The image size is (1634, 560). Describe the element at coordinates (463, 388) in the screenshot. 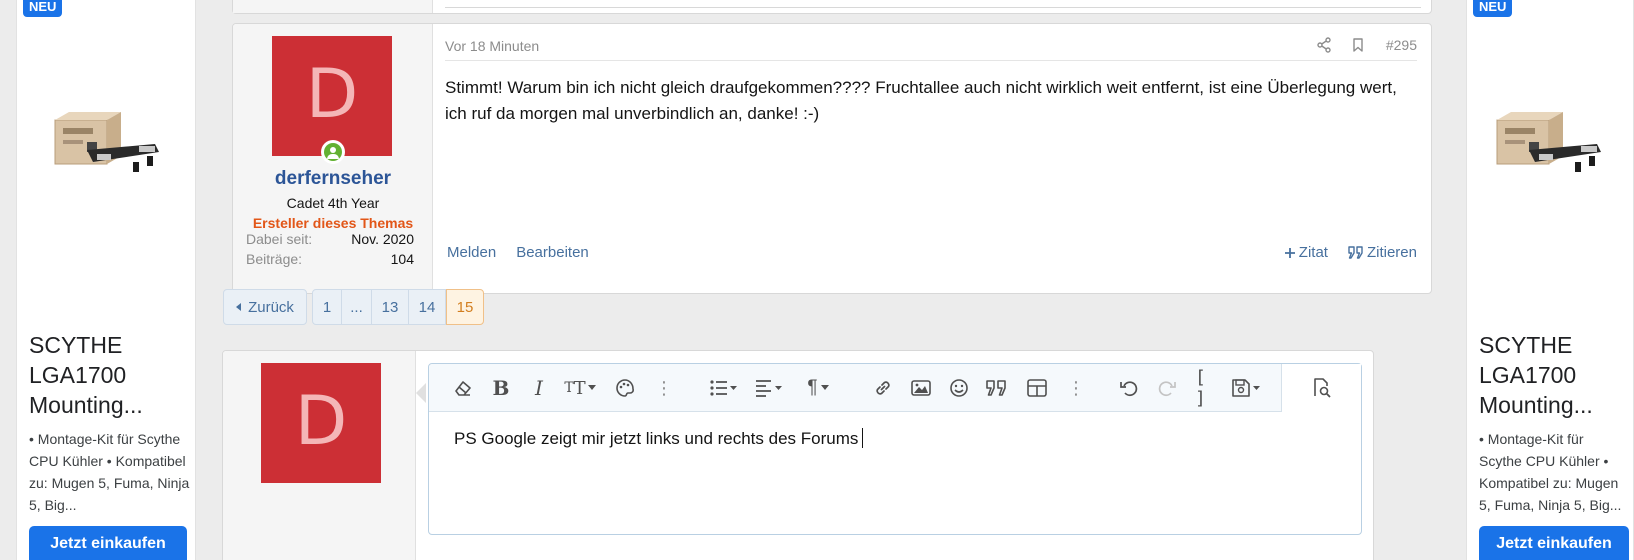

I see `eraser-icon` at that location.